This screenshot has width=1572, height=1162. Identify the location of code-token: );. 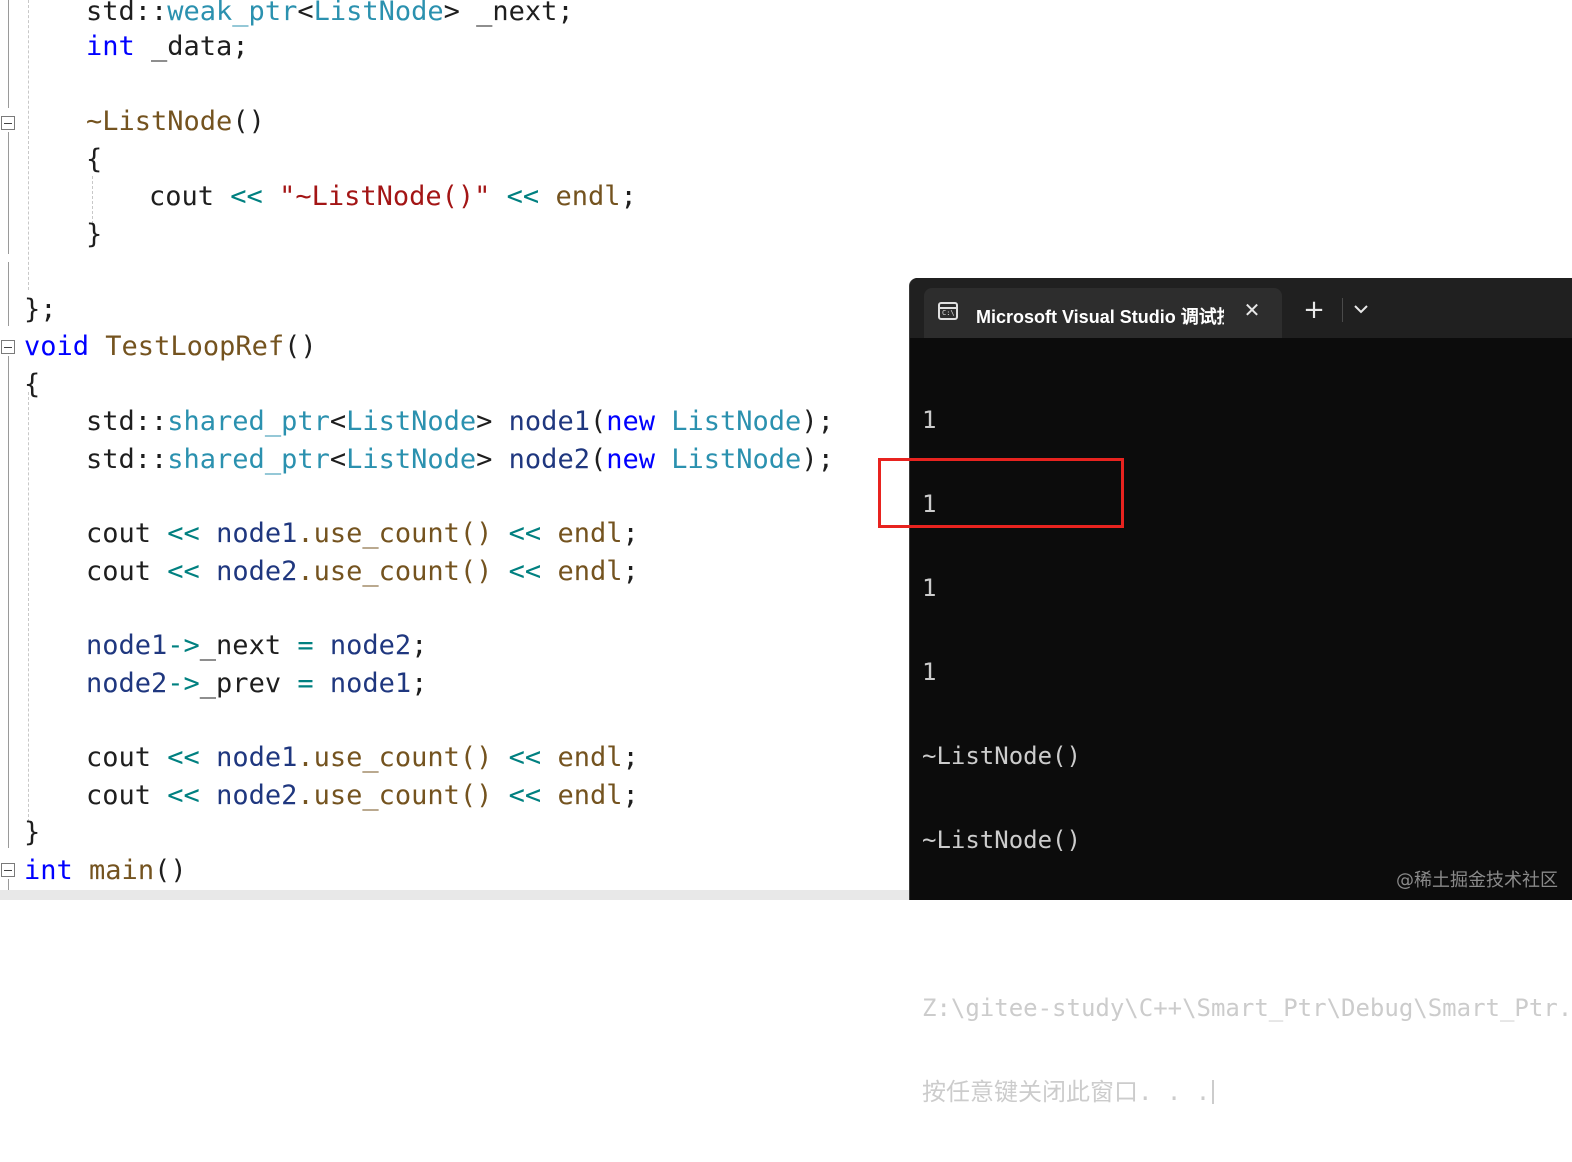
(817, 459).